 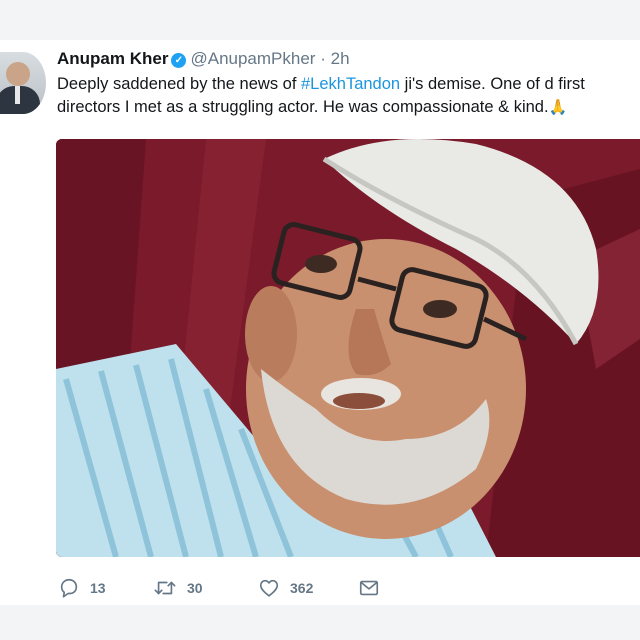 What do you see at coordinates (98, 588) in the screenshot?
I see `reply-count: 13` at bounding box center [98, 588].